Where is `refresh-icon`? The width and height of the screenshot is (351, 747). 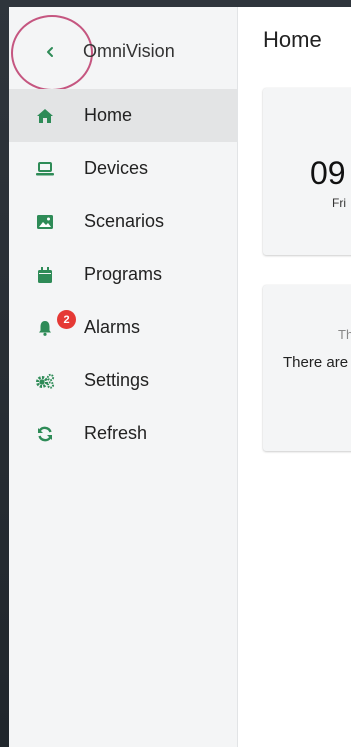 refresh-icon is located at coordinates (45, 434).